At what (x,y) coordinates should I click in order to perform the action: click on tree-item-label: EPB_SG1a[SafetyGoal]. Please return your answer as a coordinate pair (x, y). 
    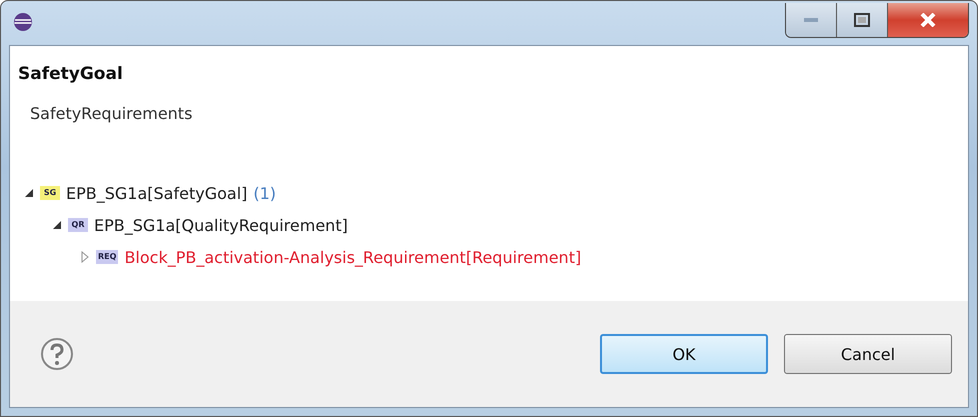
    Looking at the image, I should click on (157, 193).